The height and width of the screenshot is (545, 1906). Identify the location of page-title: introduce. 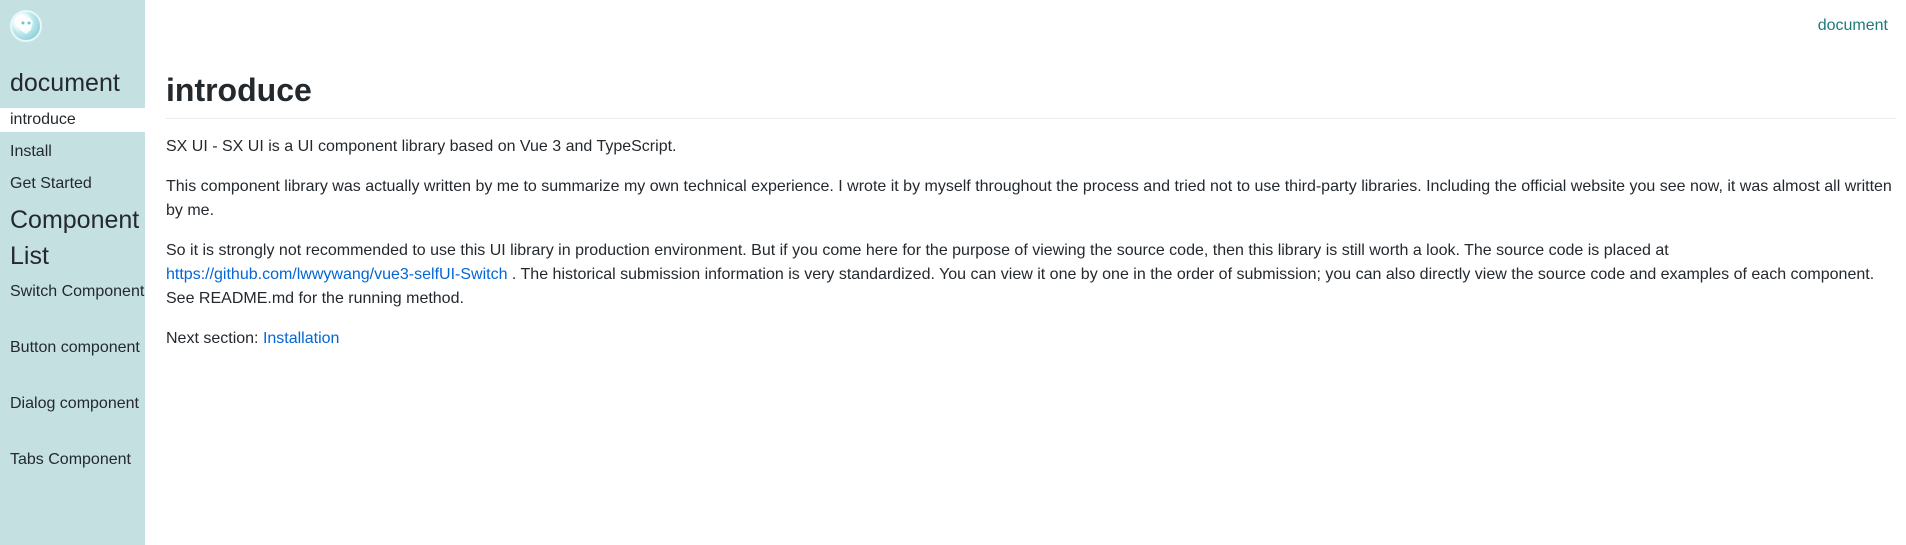
(1031, 94).